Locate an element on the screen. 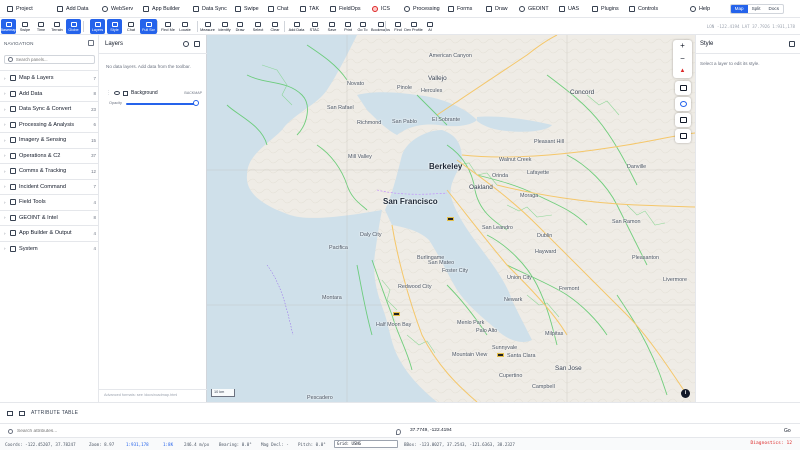  tool-label: Measure is located at coordinates (207, 29).